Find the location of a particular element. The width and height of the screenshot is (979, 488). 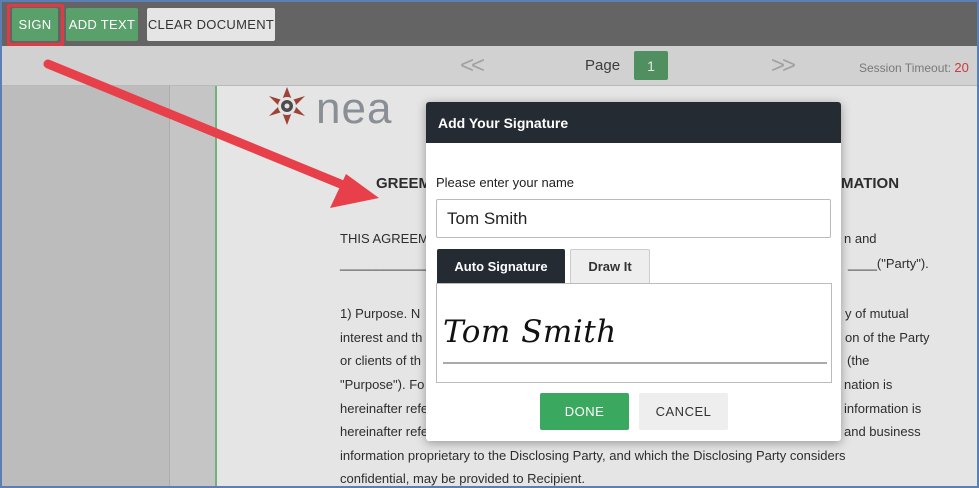

clear-document-button: CLEAR DOCUMENT is located at coordinates (211, 24).